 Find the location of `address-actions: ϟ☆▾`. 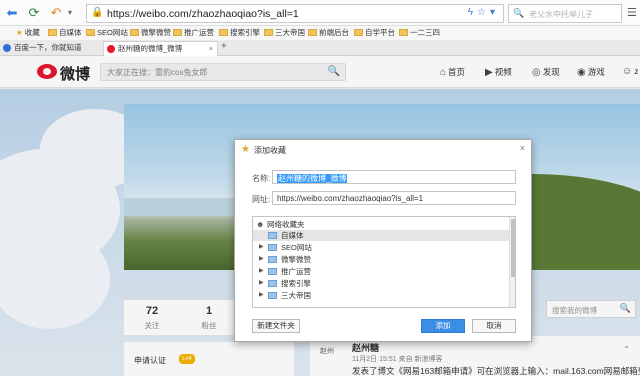

address-actions: ϟ☆▾ is located at coordinates (483, 12).